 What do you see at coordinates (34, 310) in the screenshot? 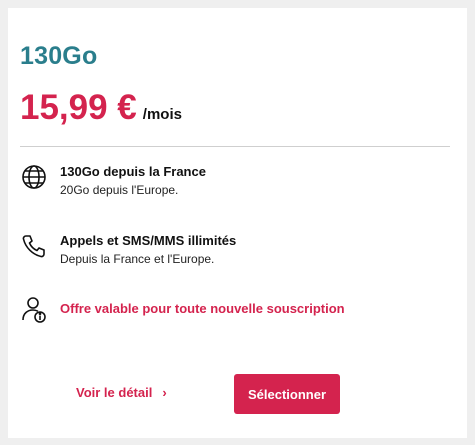
I see `user-info-icon` at bounding box center [34, 310].